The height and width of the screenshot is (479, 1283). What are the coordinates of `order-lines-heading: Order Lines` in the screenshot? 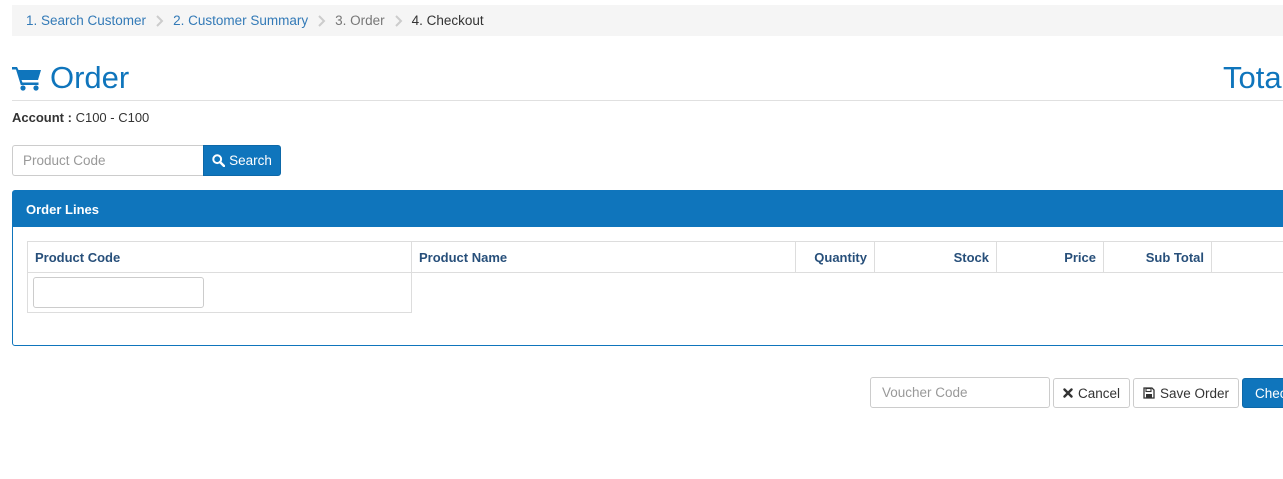 It's located at (648, 209).